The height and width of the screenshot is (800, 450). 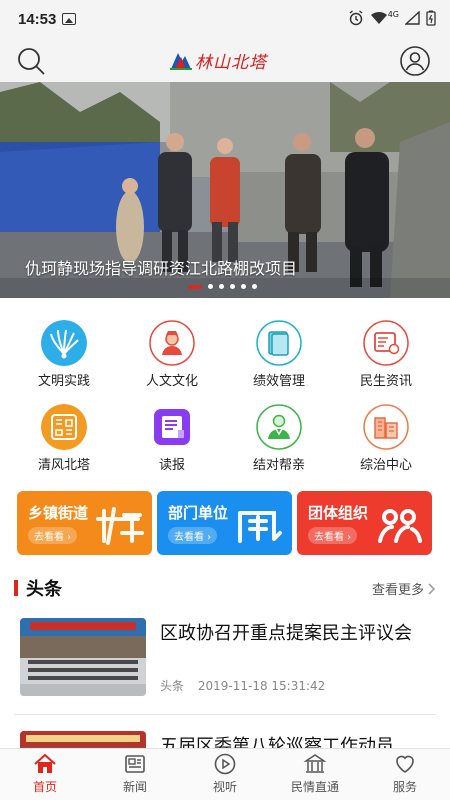 What do you see at coordinates (385, 381) in the screenshot?
I see `grid-label: 民生资讯` at bounding box center [385, 381].